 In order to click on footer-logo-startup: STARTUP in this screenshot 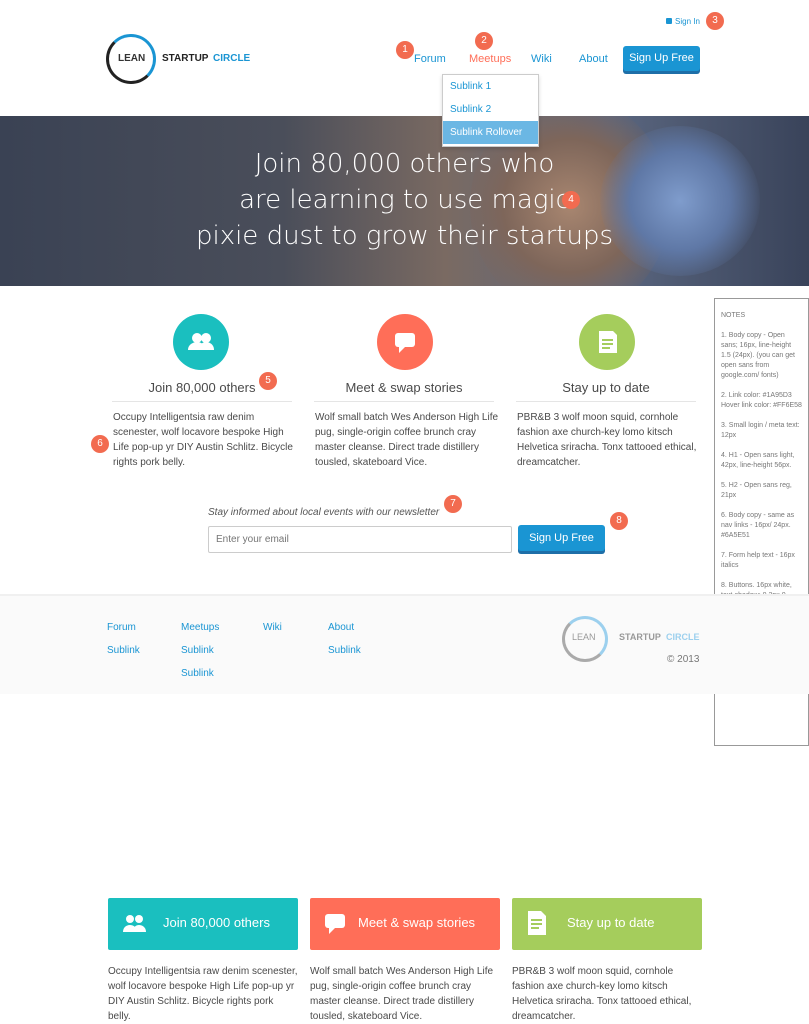, I will do `click(640, 637)`.